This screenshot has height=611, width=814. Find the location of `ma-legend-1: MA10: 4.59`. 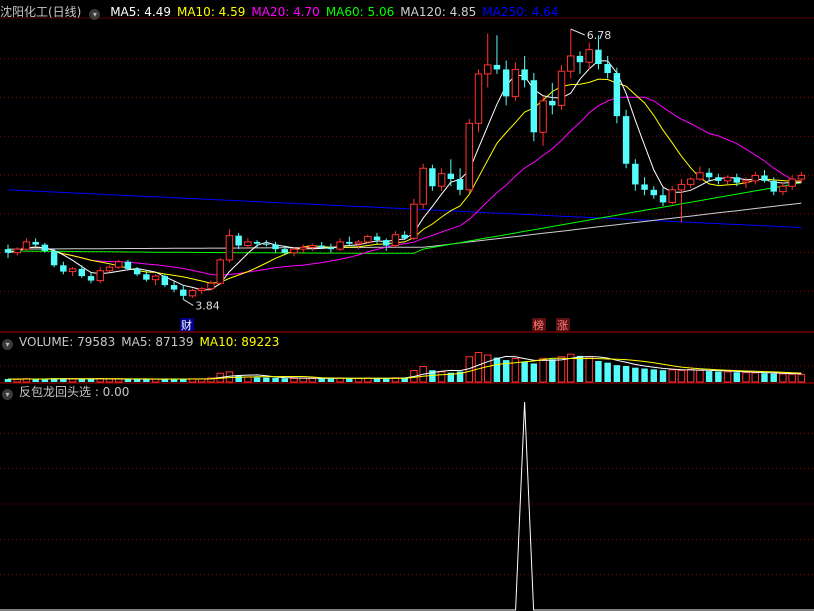

ma-legend-1: MA10: 4.59 is located at coordinates (211, 12).